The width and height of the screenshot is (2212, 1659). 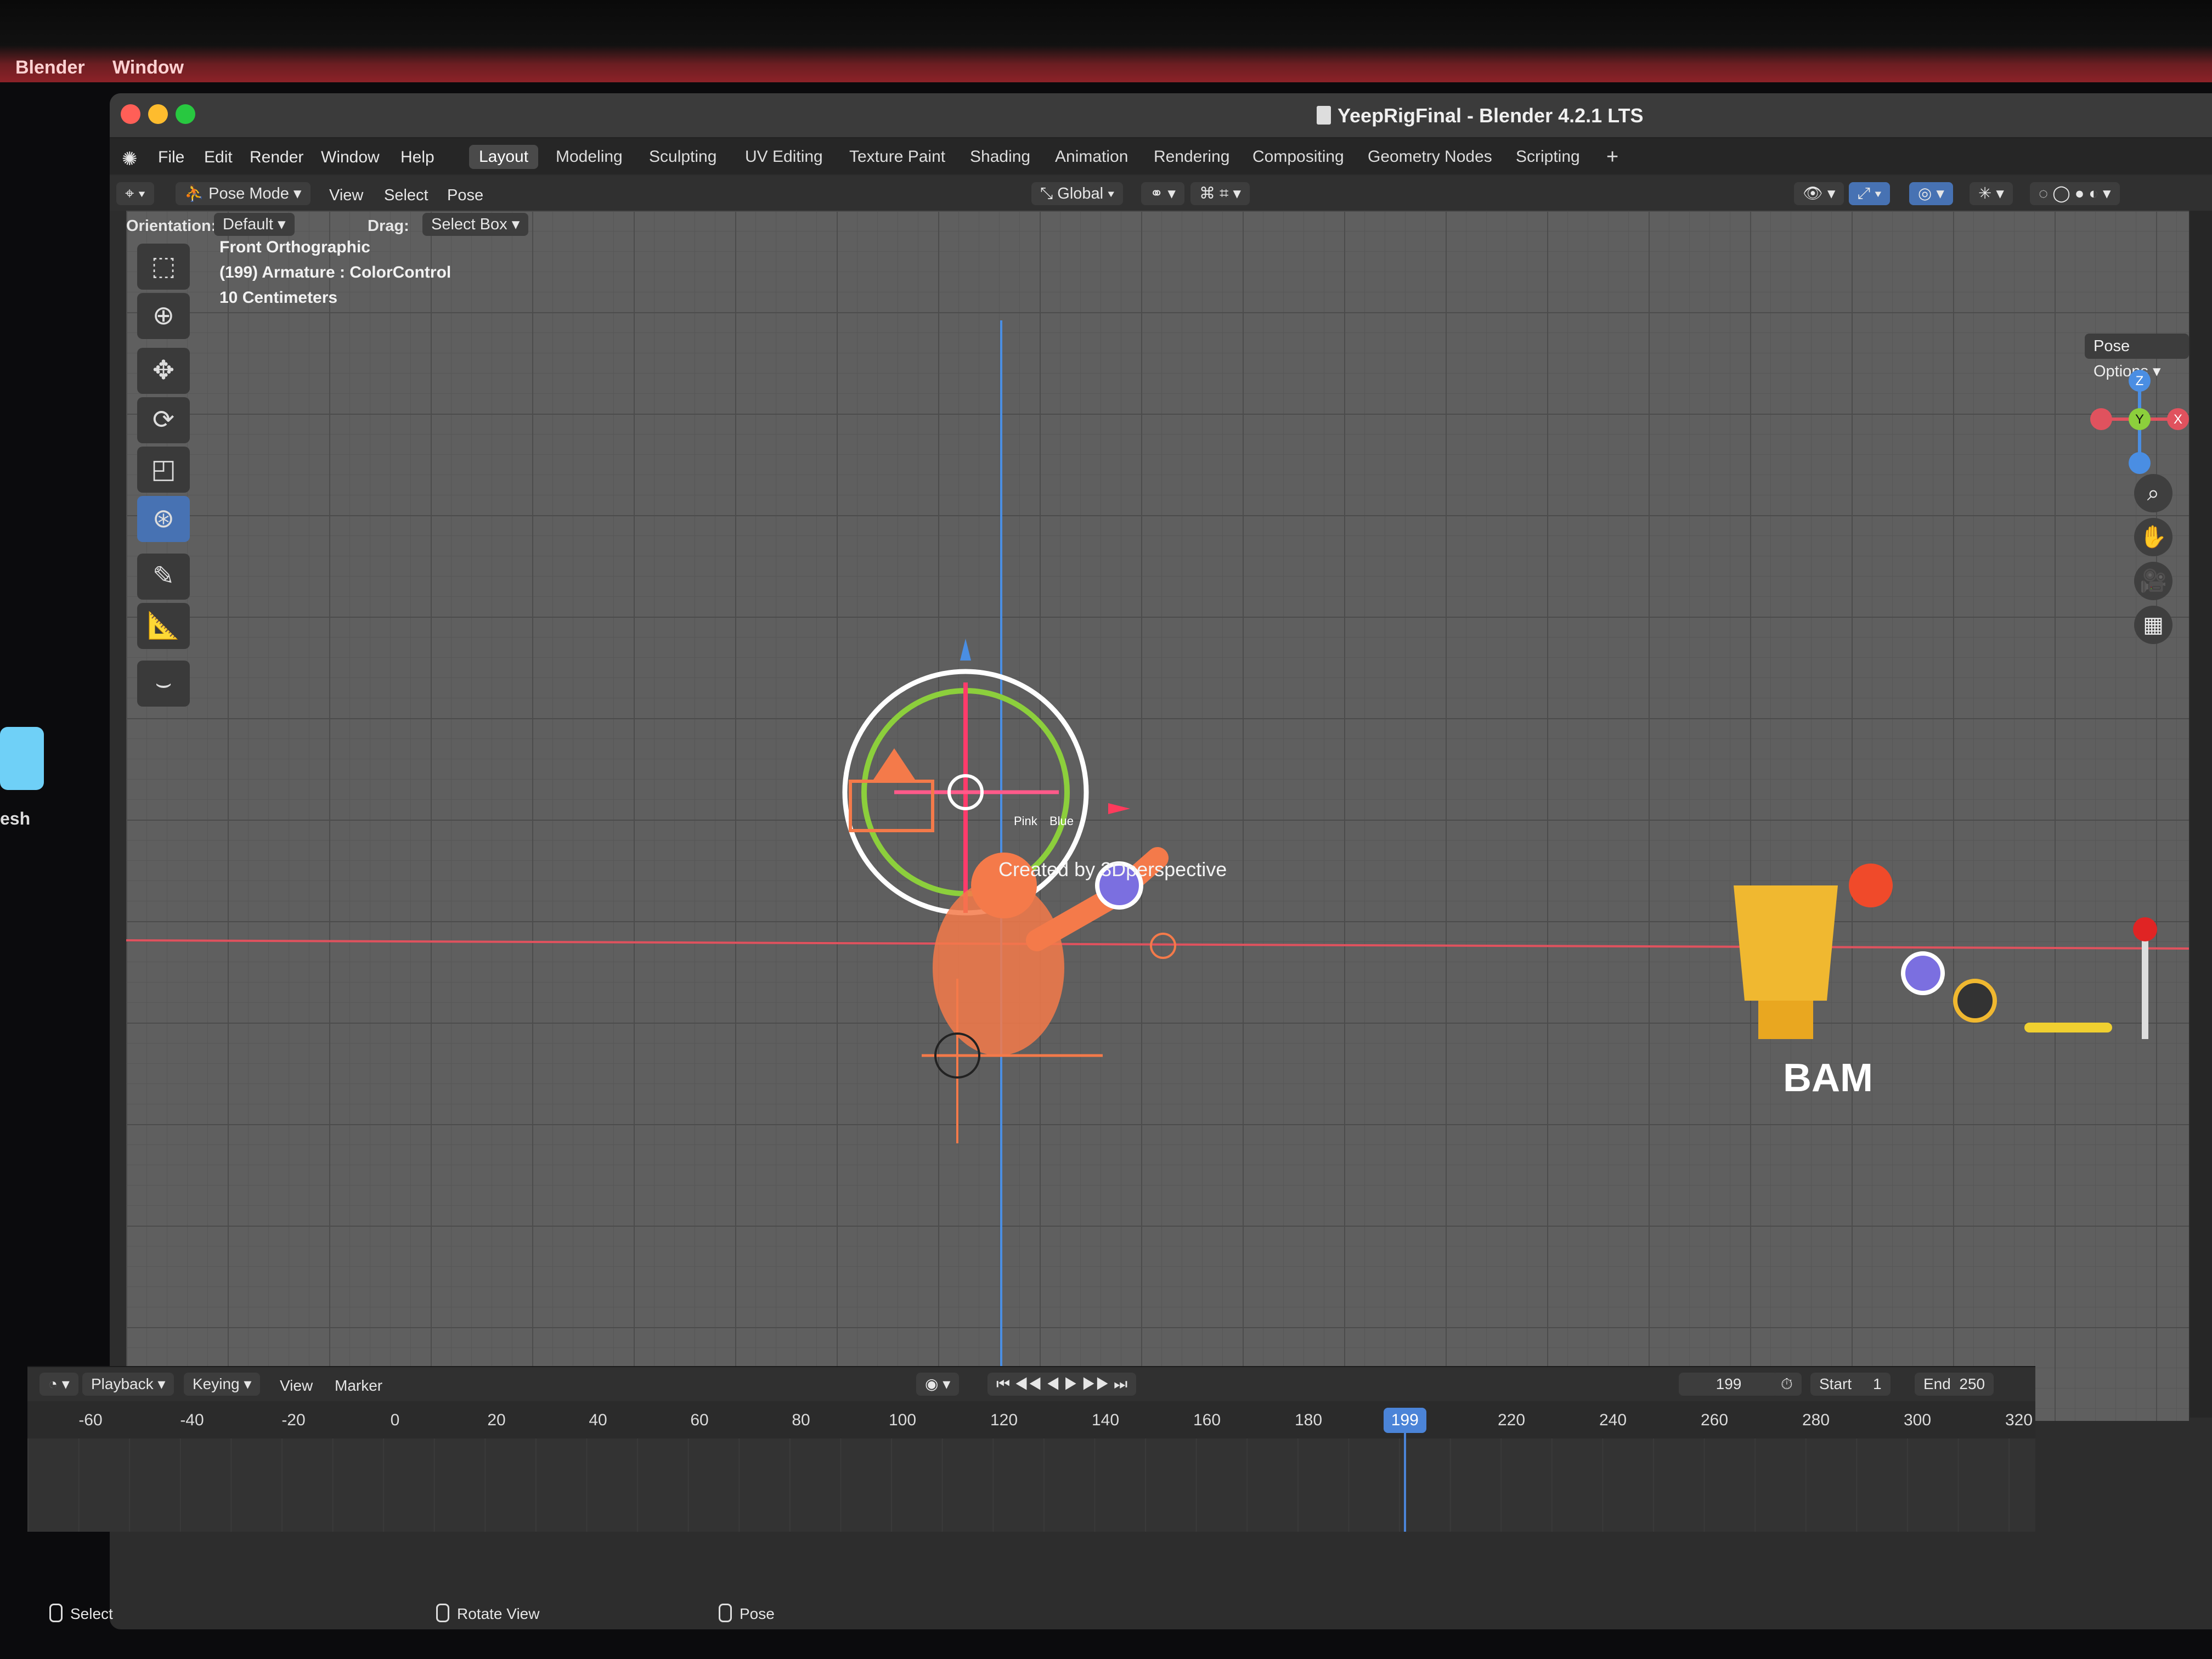 I want to click on select-menu: Select, so click(x=406, y=196).